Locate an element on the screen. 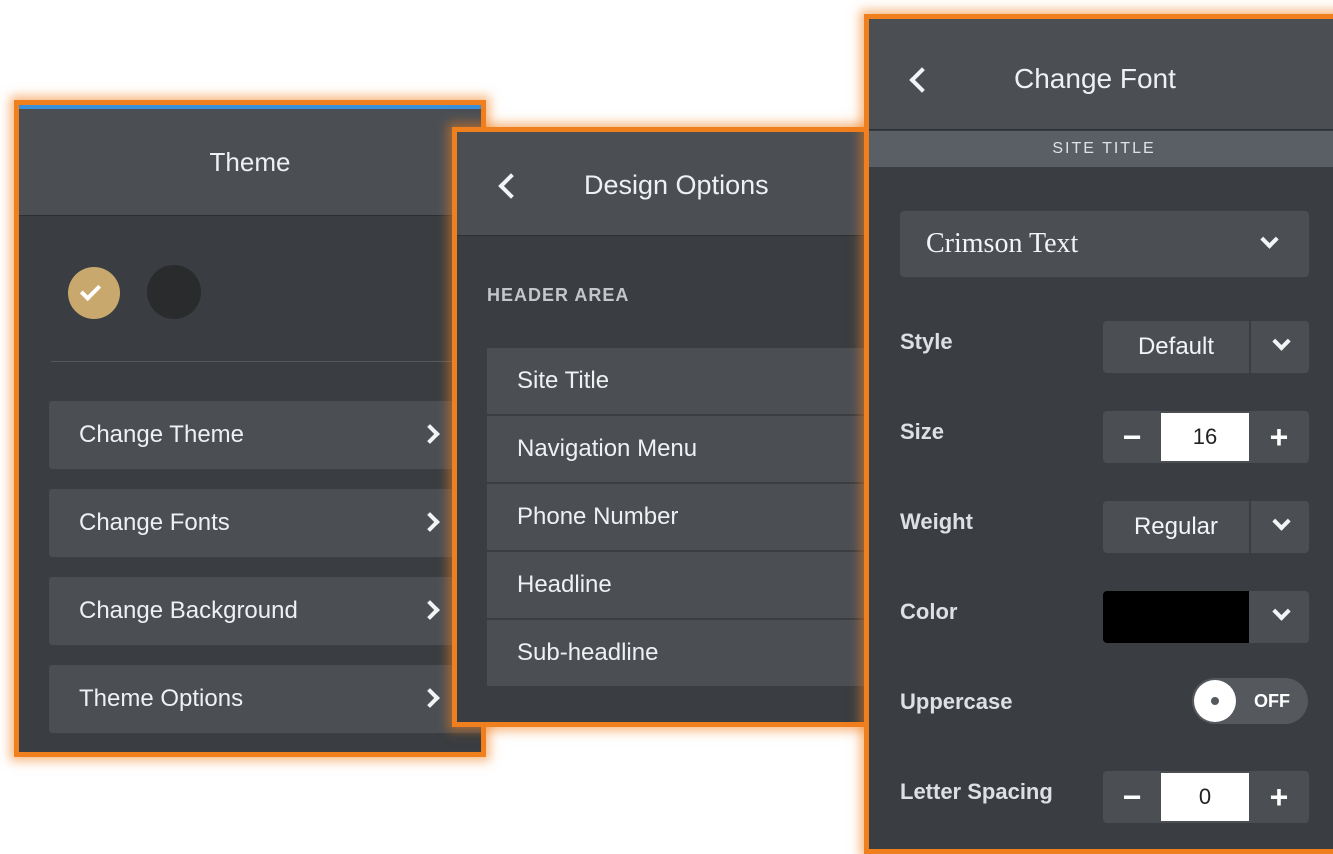 The image size is (1333, 854). list-item-label: Sub-headline is located at coordinates (588, 652).